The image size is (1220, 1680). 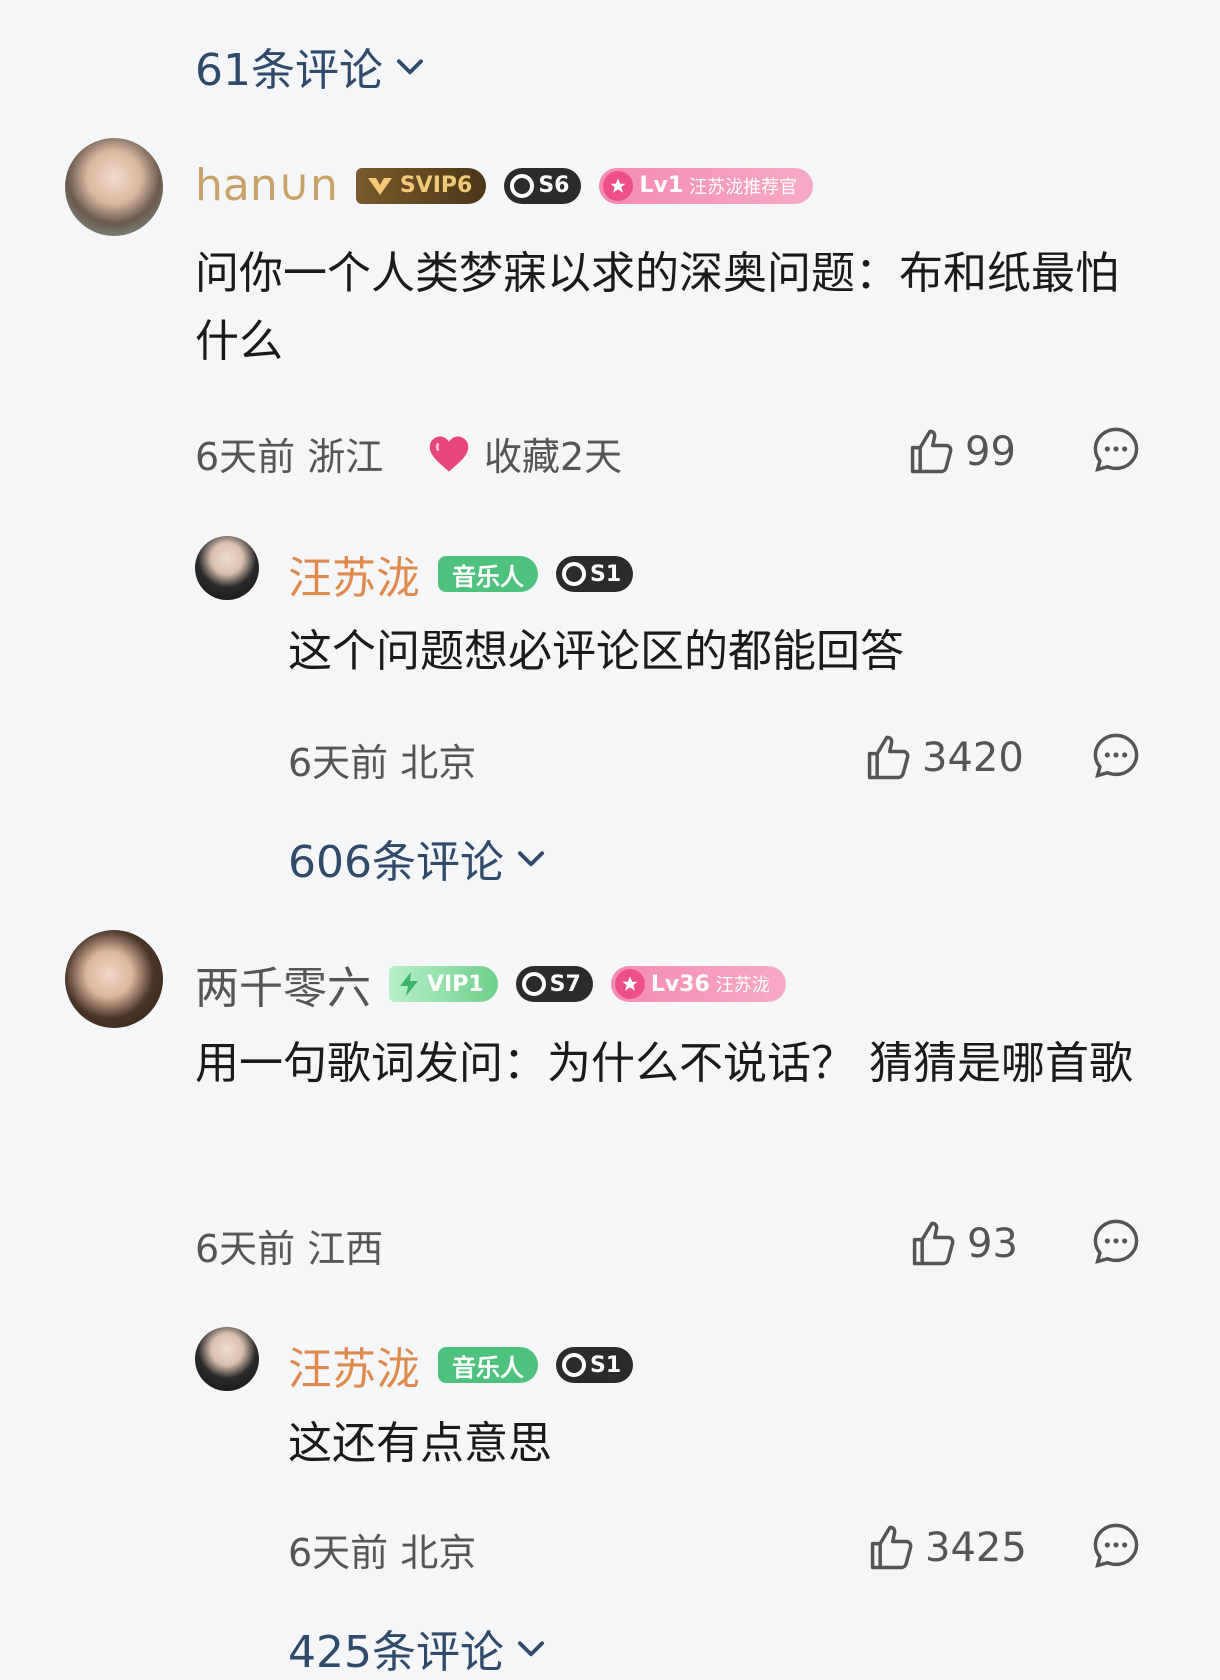 I want to click on lightning-icon, so click(x=409, y=984).